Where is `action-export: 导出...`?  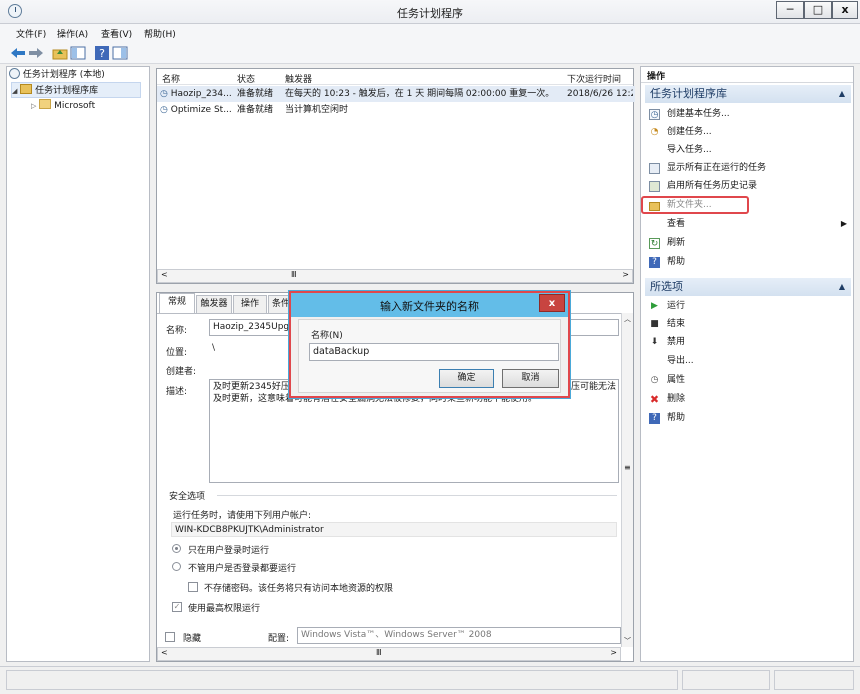 action-export: 导出... is located at coordinates (748, 361).